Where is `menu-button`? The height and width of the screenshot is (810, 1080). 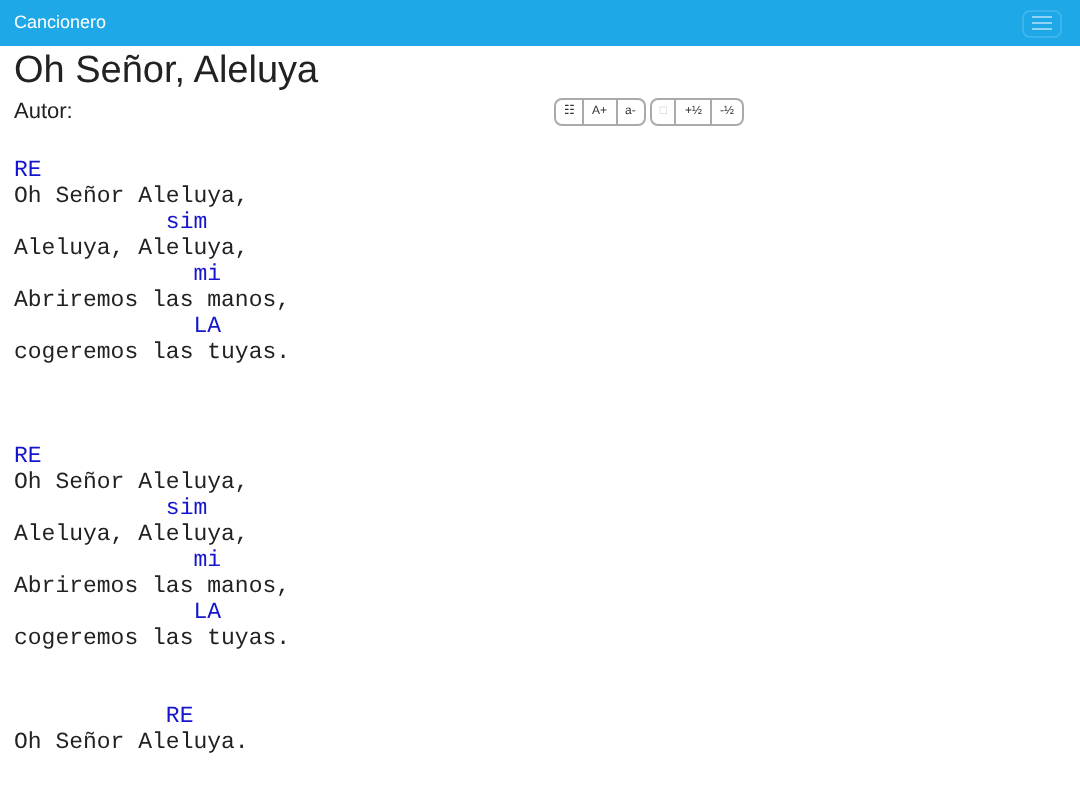
menu-button is located at coordinates (1042, 23).